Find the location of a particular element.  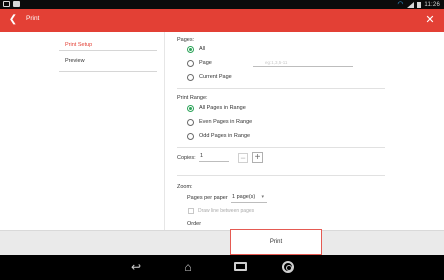

radio-pages-page: Page is located at coordinates (199, 63).